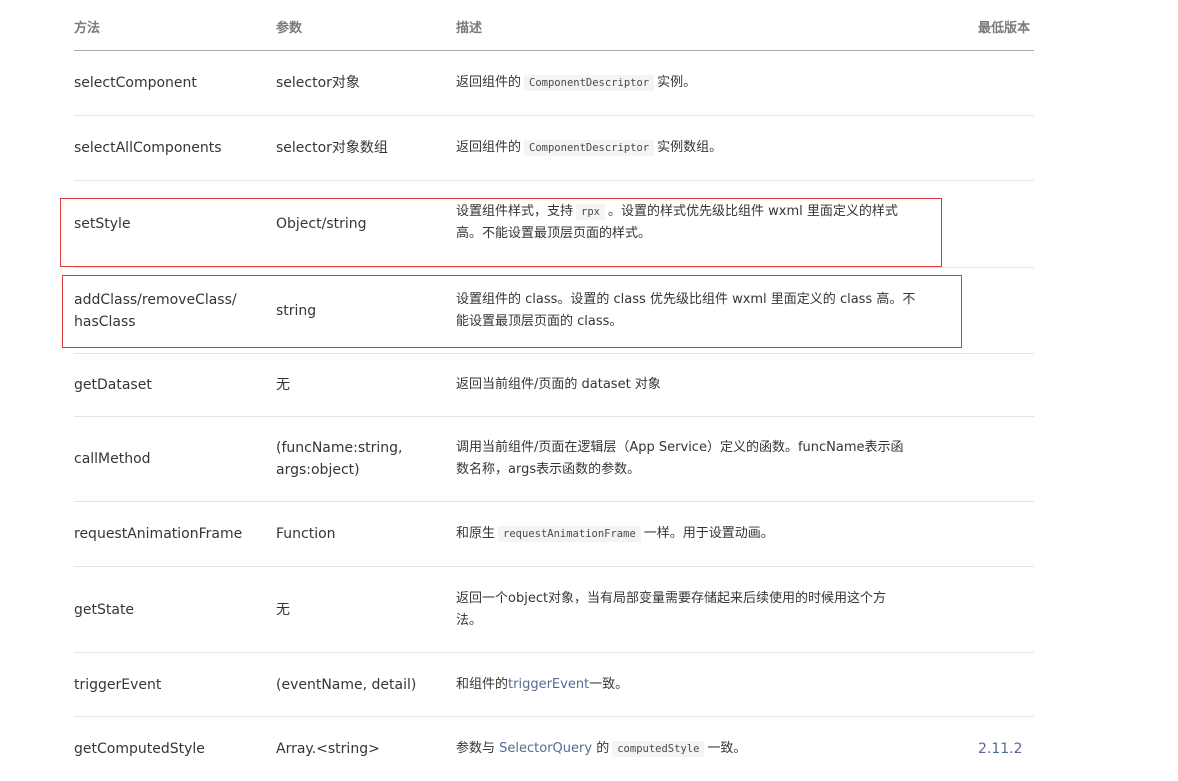 The width and height of the screenshot is (1178, 781). I want to click on param-value: (funcName:string, args:object), so click(339, 459).